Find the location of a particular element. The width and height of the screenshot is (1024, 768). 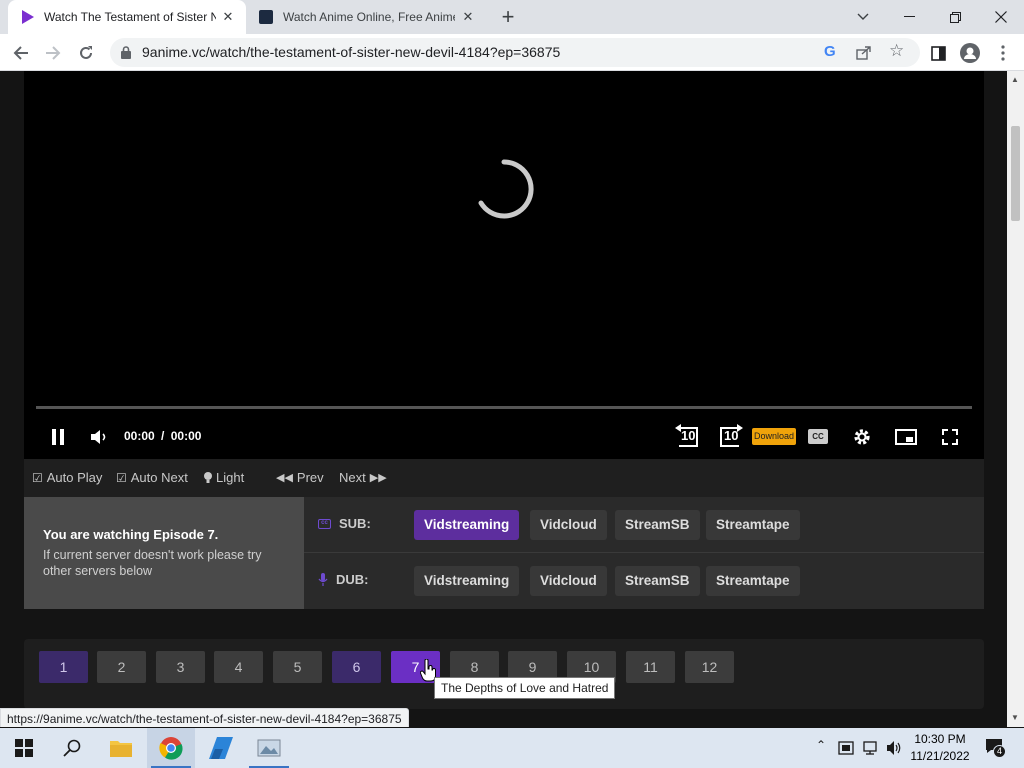

rewind-10-icon: 10 is located at coordinates (687, 436).